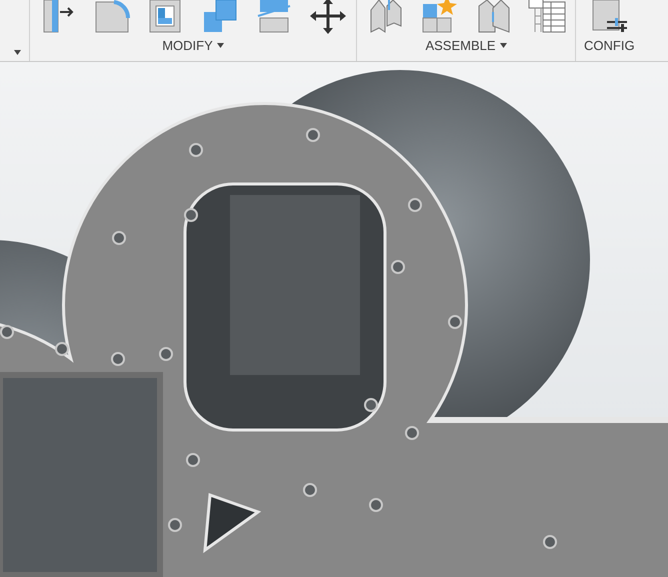 The image size is (668, 577). I want to click on move-arrows-icon, so click(328, 17).